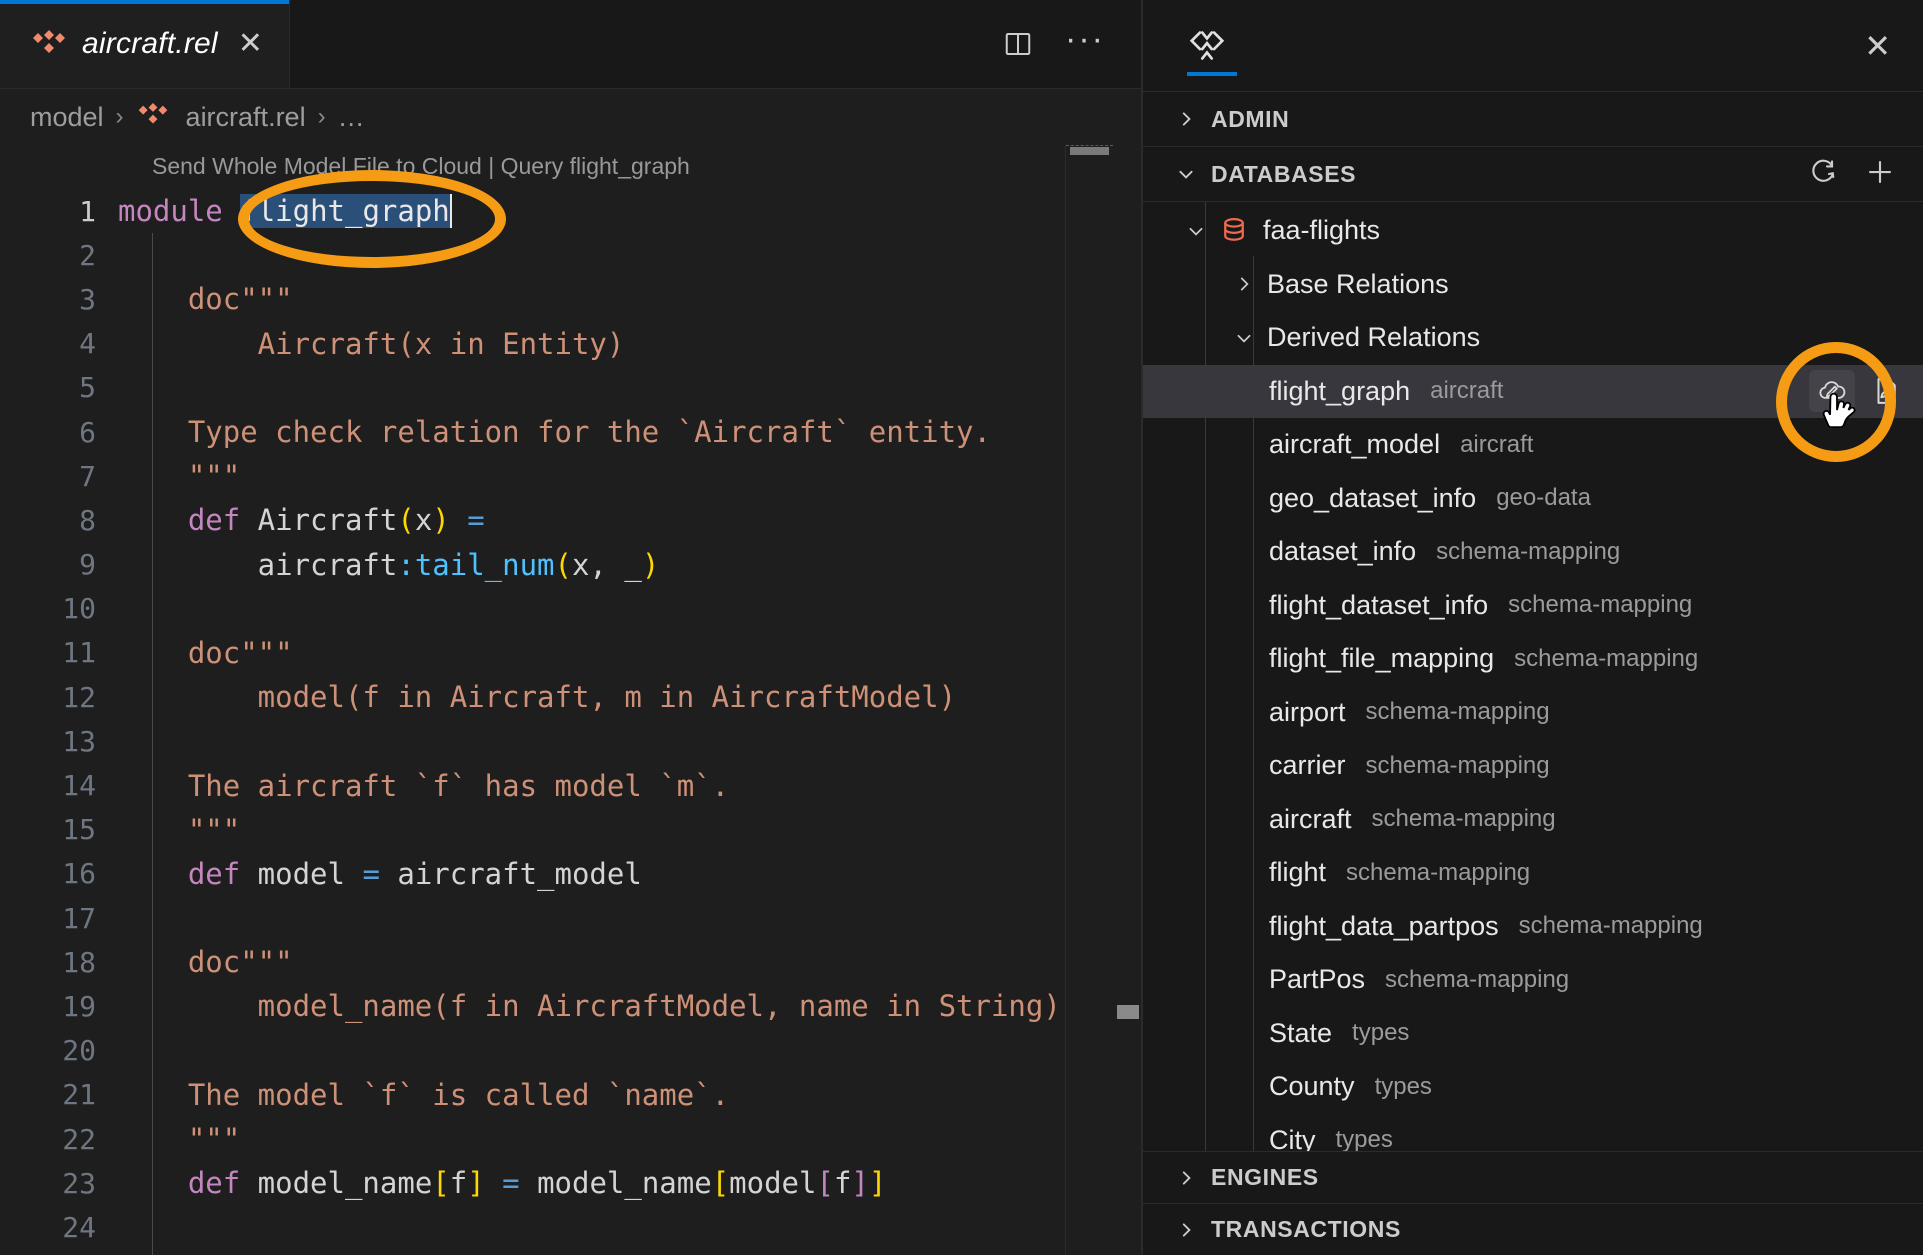  Describe the element at coordinates (1886, 391) in the screenshot. I see `file-edit-icon` at that location.